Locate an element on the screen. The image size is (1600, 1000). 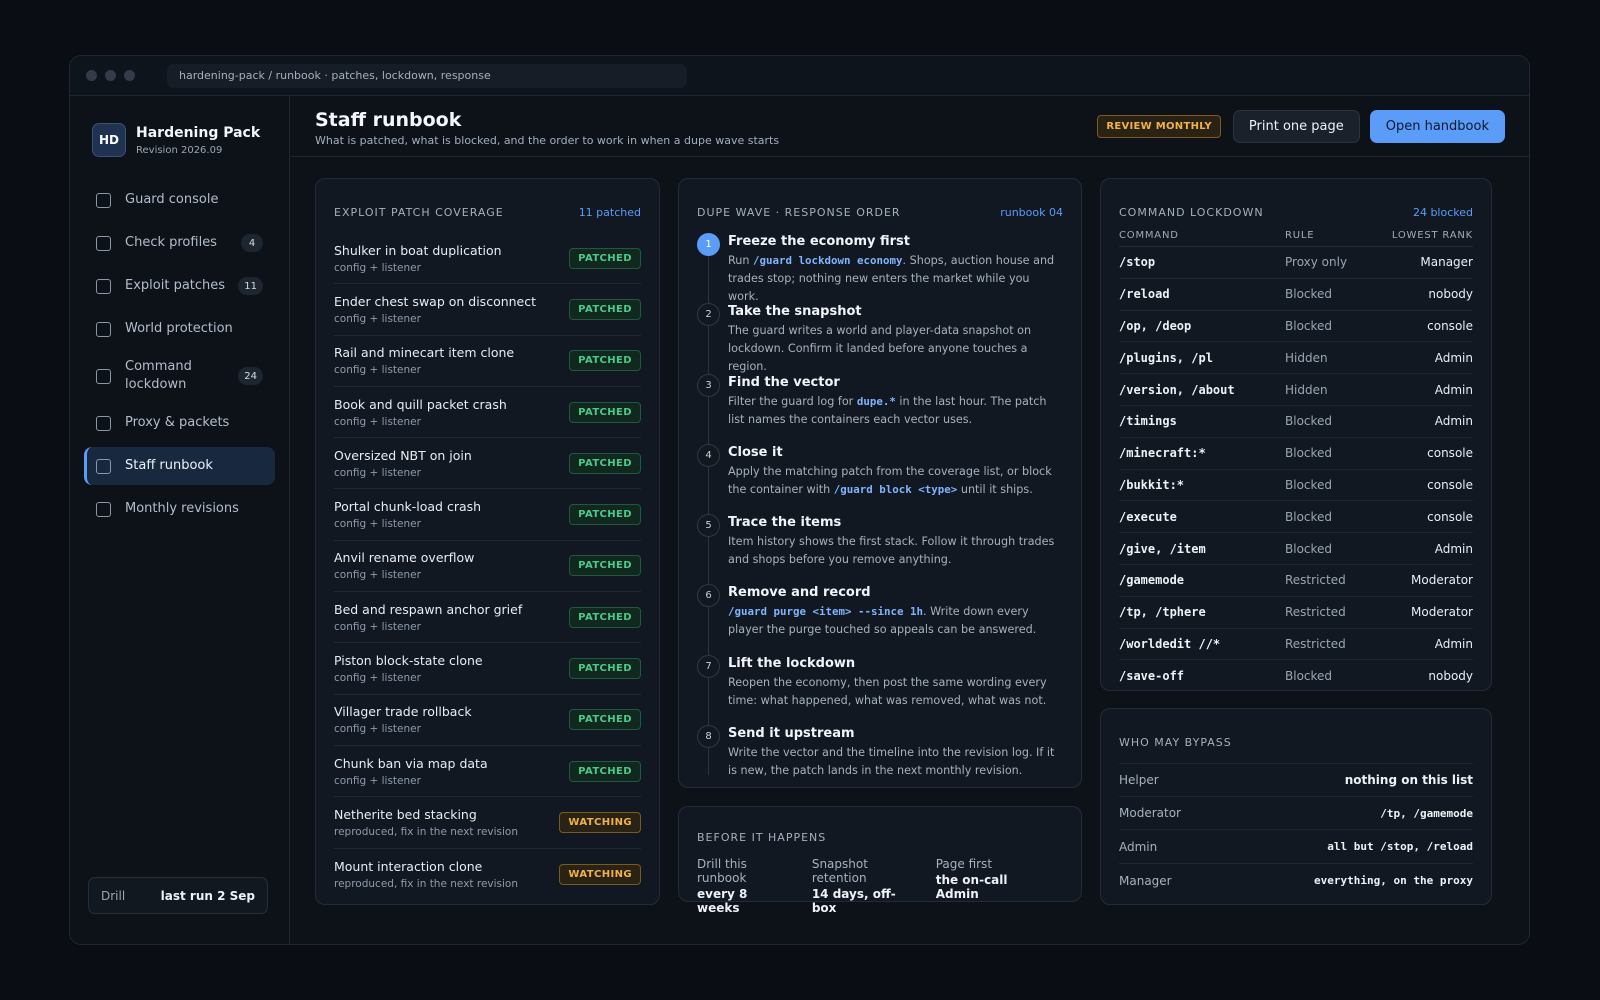
table-row: /plugins, /pl Hidden Admin is located at coordinates (1296, 358).